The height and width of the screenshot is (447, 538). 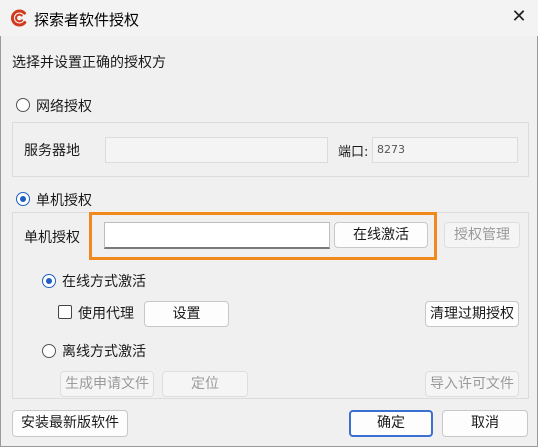 I want to click on online-activation-radio, so click(x=49, y=281).